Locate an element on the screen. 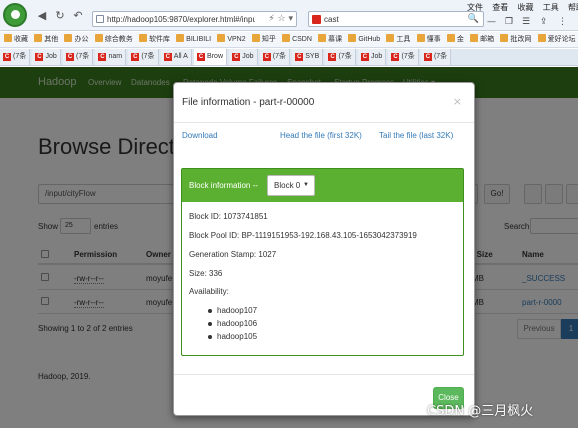 This screenshot has height=428, width=578. bookmark-item: 综合教务 is located at coordinates (113, 39).